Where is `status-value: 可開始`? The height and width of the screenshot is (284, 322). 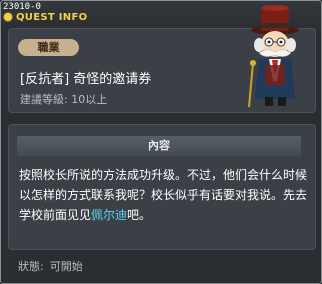
status-value: 可開始 is located at coordinates (66, 266).